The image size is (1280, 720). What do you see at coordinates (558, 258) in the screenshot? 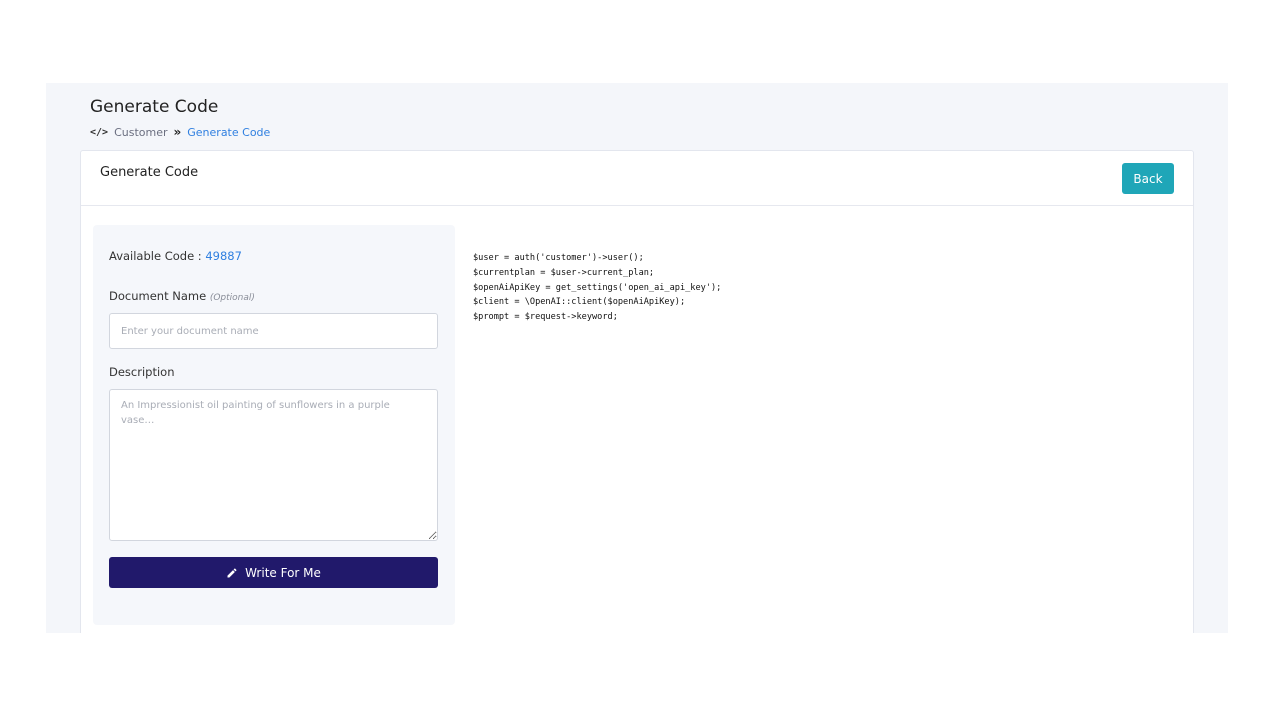
I see `code-line: $user = auth('customer')->user();` at bounding box center [558, 258].